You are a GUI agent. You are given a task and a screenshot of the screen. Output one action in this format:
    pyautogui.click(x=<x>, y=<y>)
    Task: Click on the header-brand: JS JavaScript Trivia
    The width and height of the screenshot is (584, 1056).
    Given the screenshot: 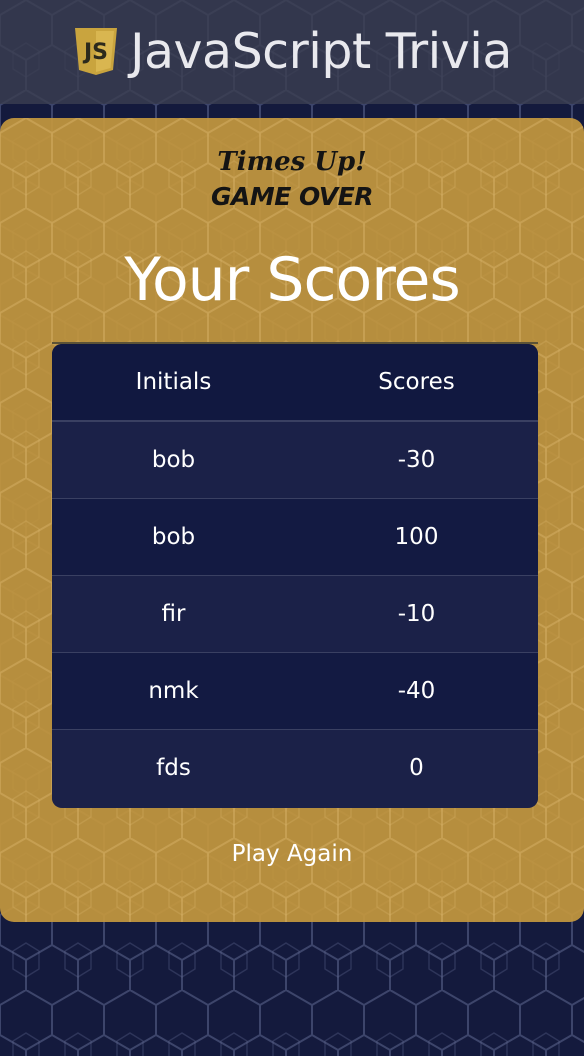 What is the action you would take?
    pyautogui.click(x=292, y=51)
    